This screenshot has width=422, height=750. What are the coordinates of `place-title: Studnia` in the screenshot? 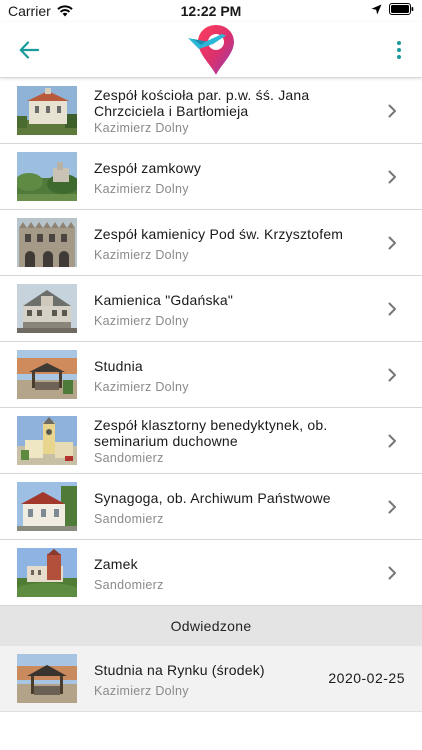 It's located at (118, 366).